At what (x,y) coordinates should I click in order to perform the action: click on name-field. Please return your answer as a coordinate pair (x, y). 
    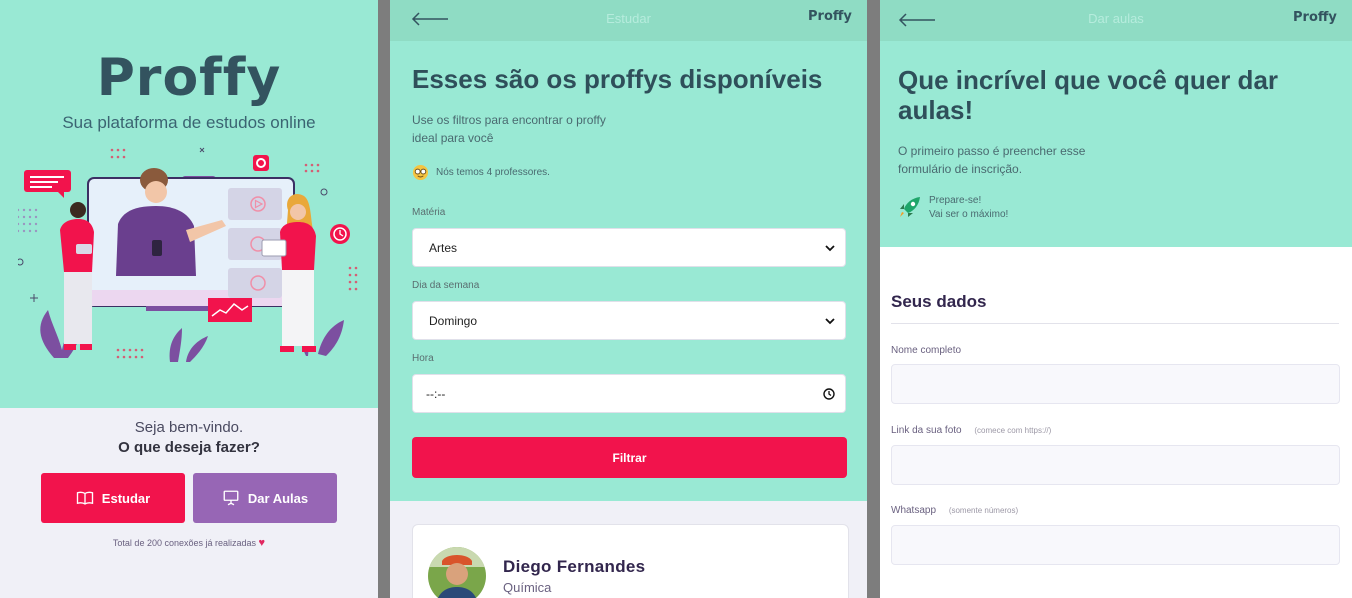
    Looking at the image, I should click on (1115, 384).